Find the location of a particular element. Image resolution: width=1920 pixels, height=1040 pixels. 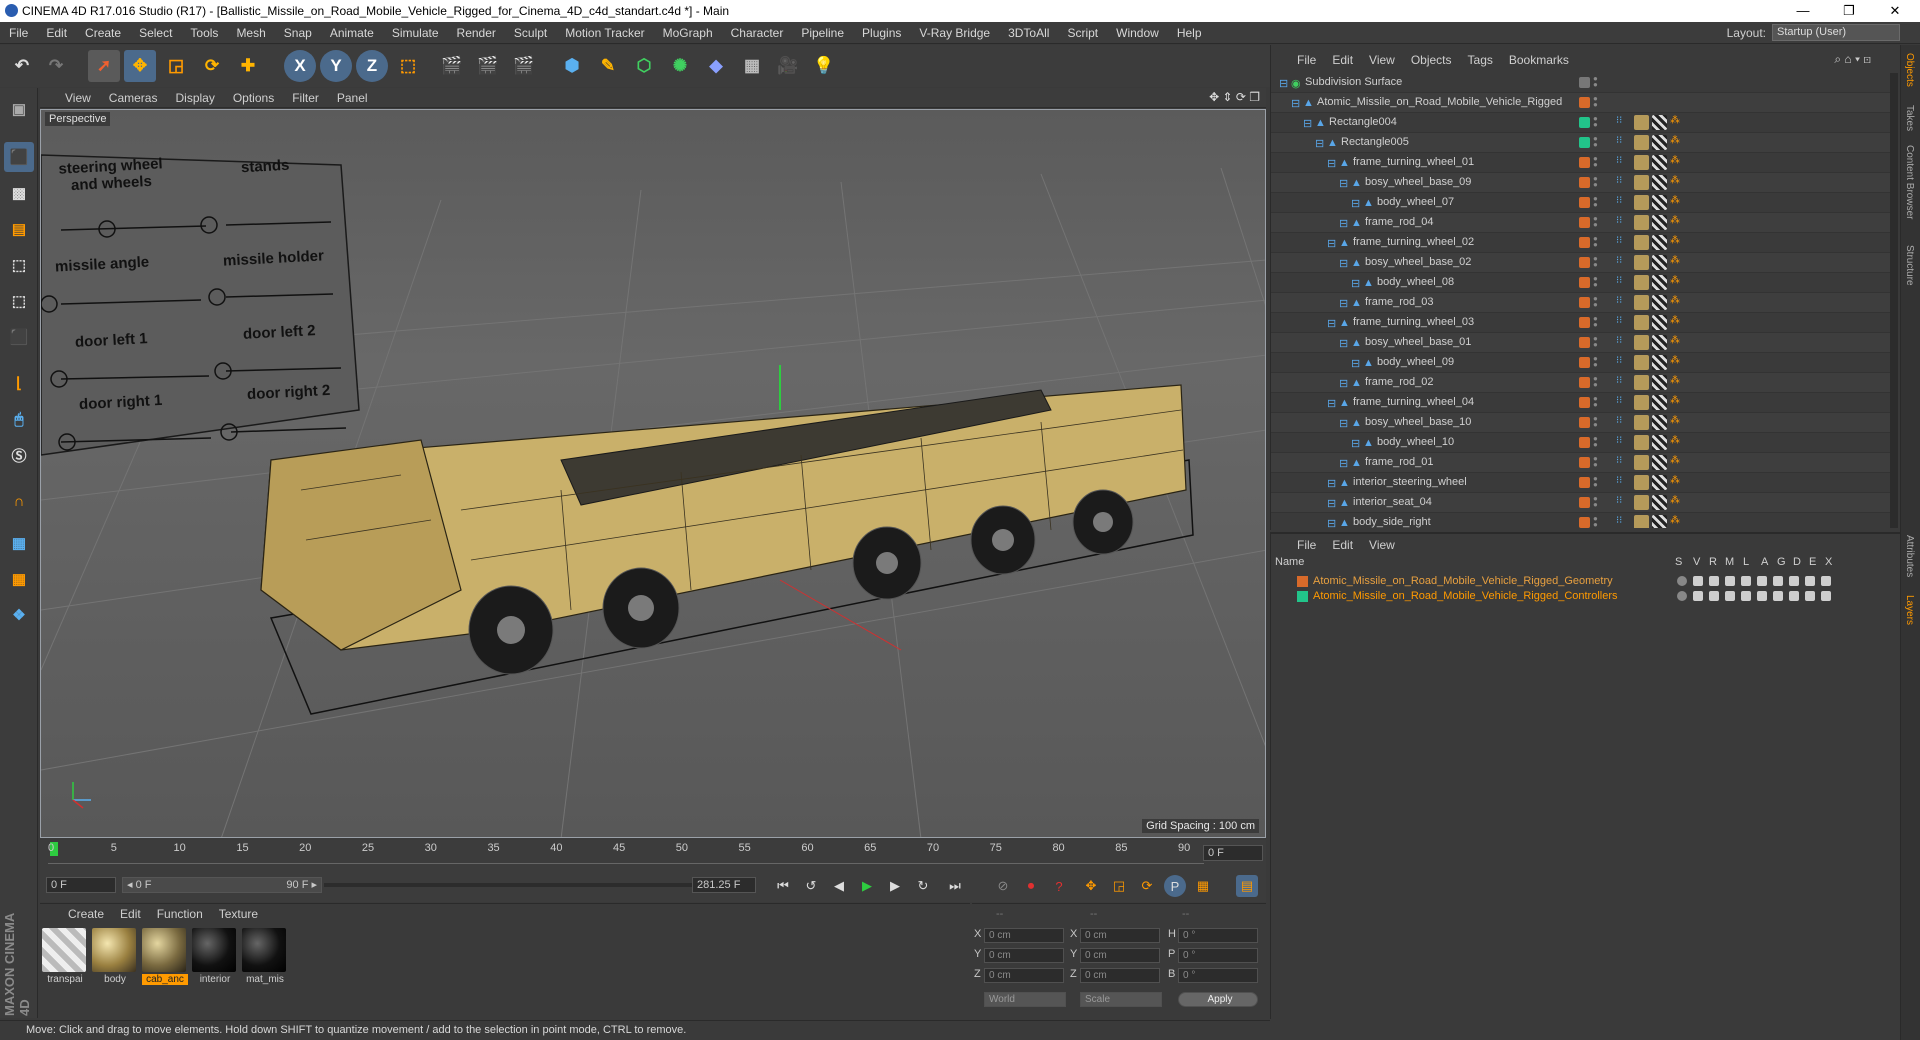

frame-range-slider: ◂ 0 F 90 F ▸ is located at coordinates (222, 885).